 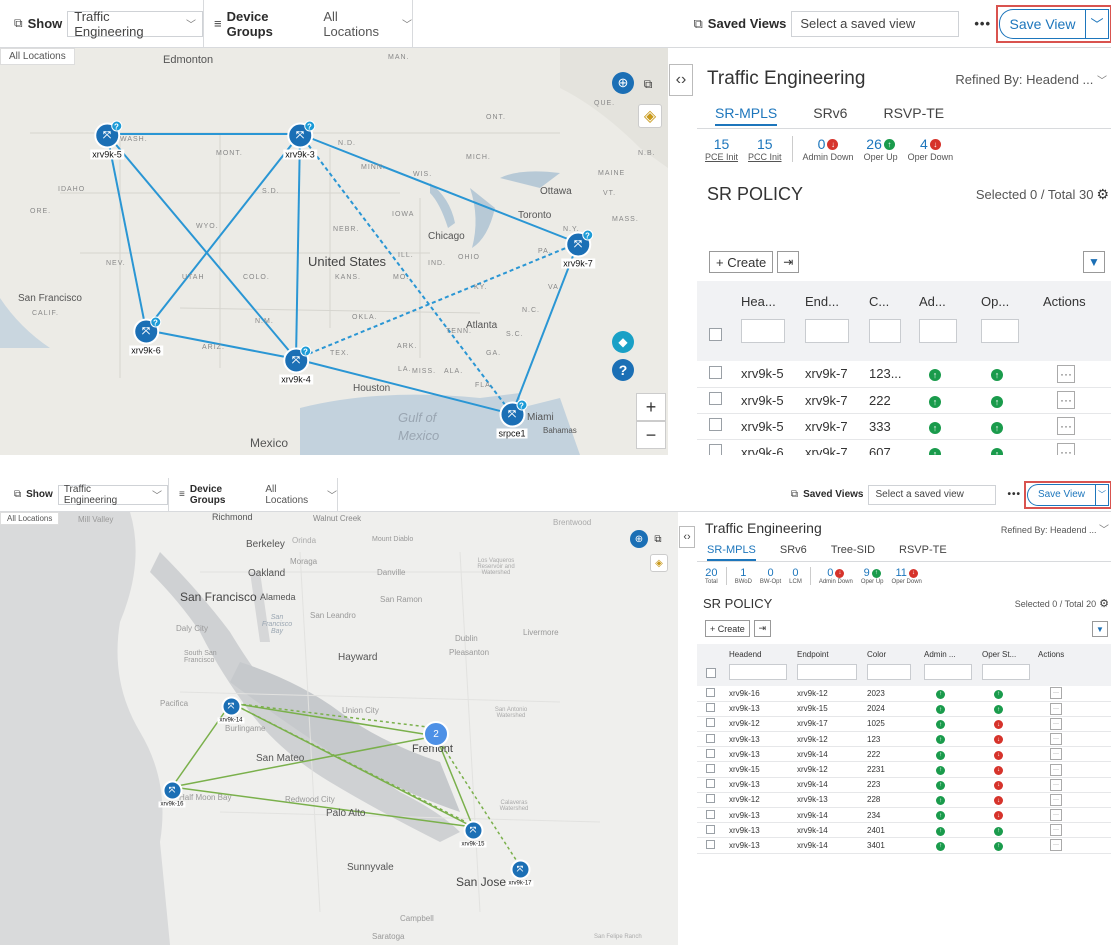 What do you see at coordinates (473, 834) in the screenshot?
I see `router-node: ⤧ xrv9k-15` at bounding box center [473, 834].